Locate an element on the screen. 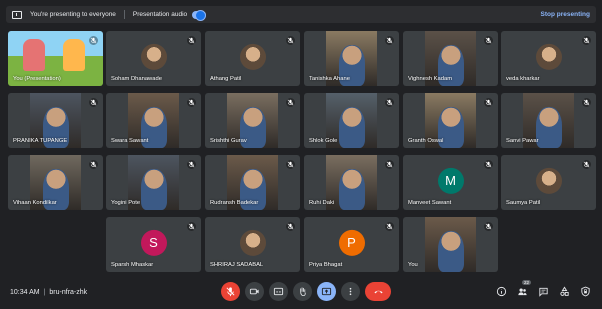 The width and height of the screenshot is (602, 309). participant-name: Granth Oswal is located at coordinates (426, 141).